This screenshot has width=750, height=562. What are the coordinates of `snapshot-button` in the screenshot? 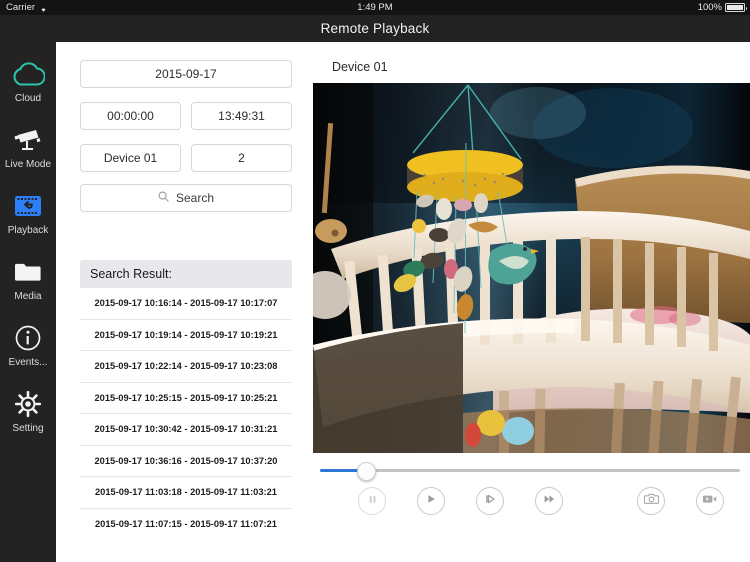 It's located at (651, 501).